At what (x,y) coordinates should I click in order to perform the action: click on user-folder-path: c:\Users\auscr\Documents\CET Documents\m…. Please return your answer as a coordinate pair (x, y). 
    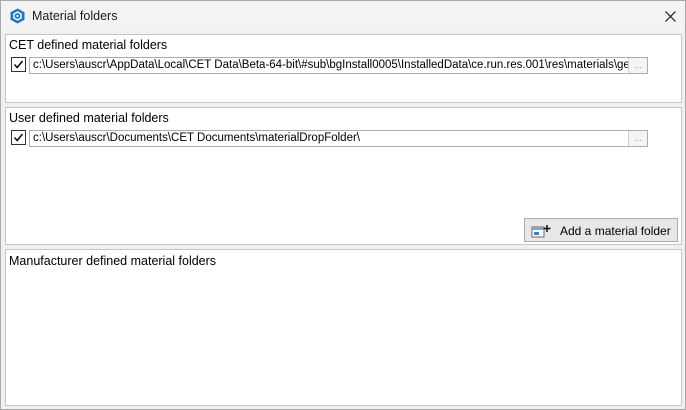
    Looking at the image, I should click on (197, 138).